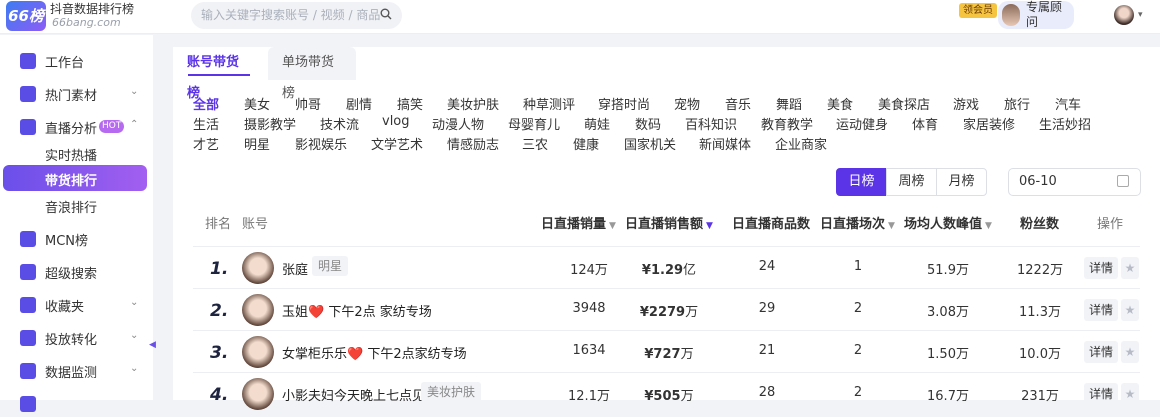  Describe the element at coordinates (219, 353) in the screenshot. I see `rank: 3.` at that location.